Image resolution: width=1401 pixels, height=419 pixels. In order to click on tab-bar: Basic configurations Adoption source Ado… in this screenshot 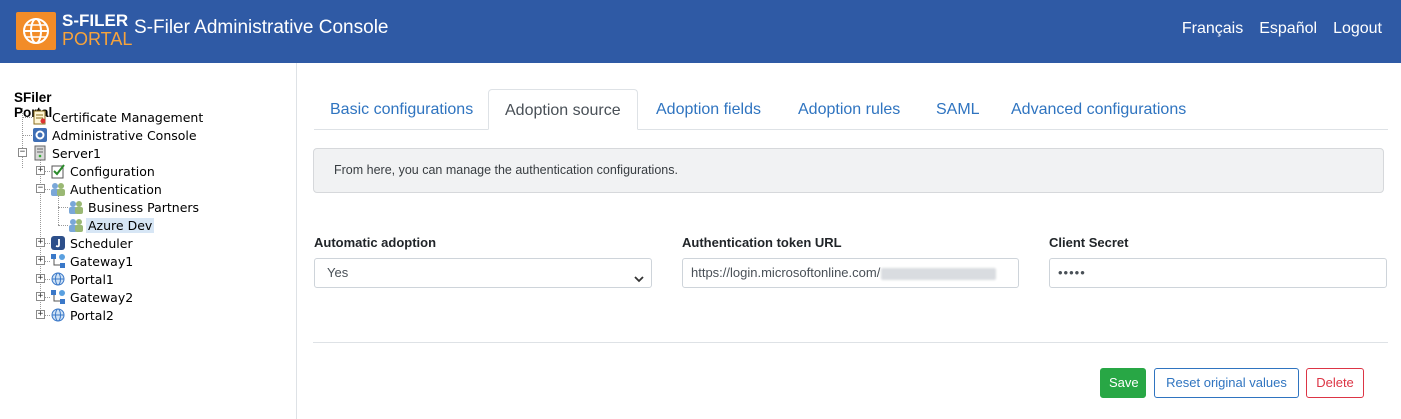, I will do `click(851, 109)`.